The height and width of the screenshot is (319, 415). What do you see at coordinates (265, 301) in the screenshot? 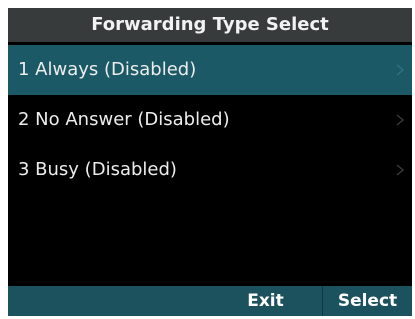
I see `exit-button: Exit` at bounding box center [265, 301].